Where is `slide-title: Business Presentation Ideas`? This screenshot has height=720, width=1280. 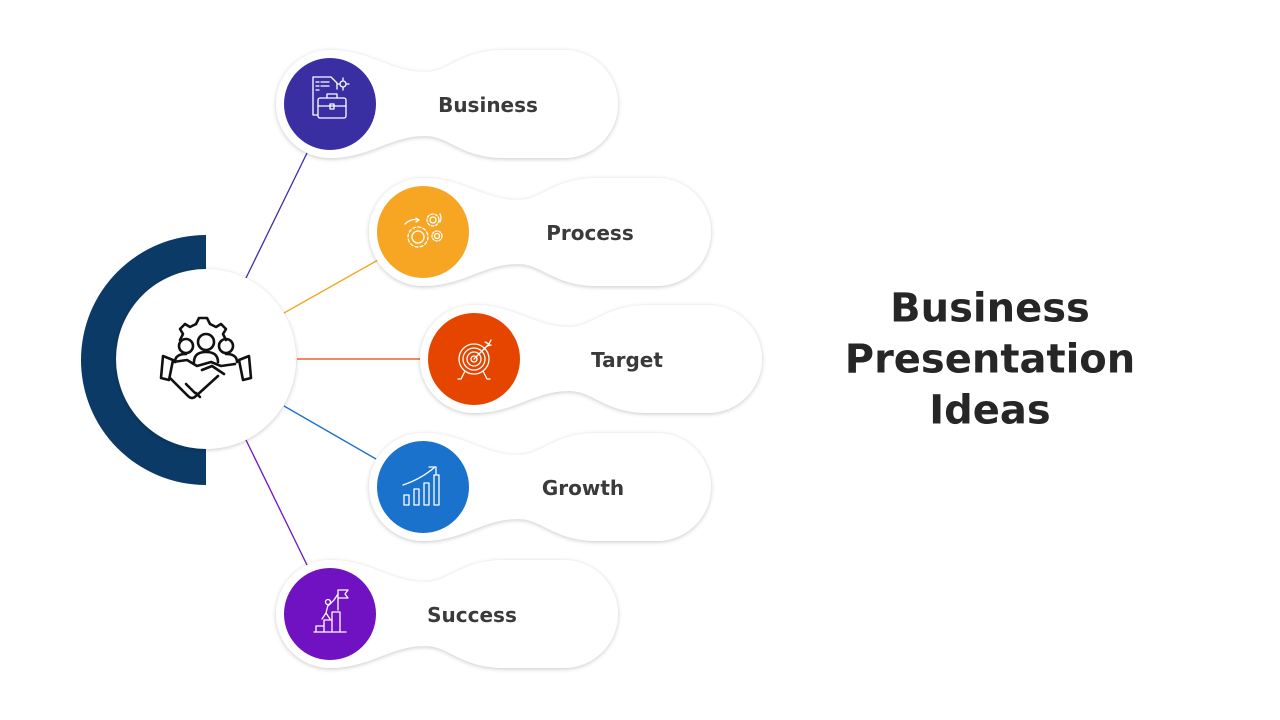 slide-title: Business Presentation Ideas is located at coordinates (990, 360).